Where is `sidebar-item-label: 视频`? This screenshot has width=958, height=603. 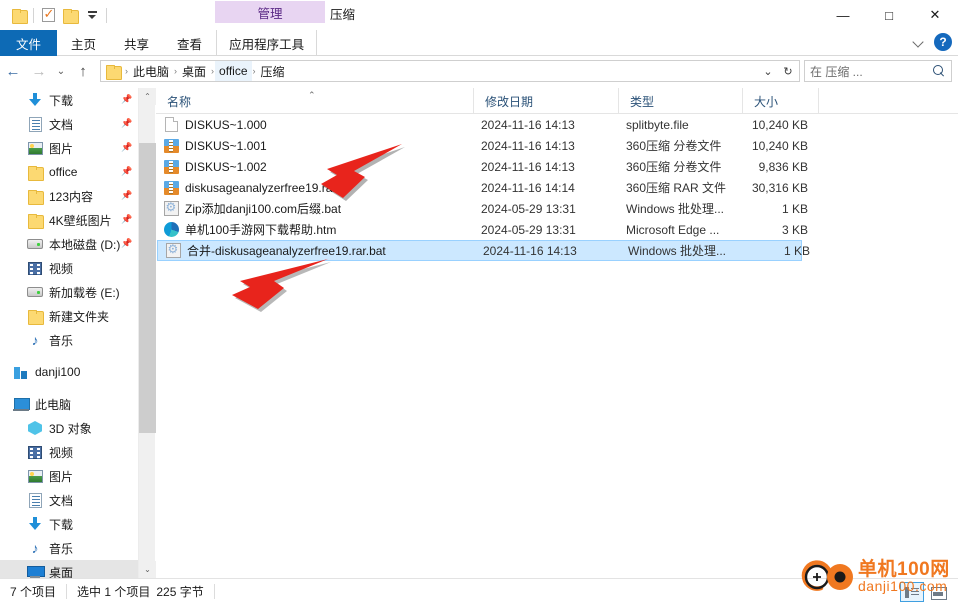 sidebar-item-label: 视频 is located at coordinates (61, 452).